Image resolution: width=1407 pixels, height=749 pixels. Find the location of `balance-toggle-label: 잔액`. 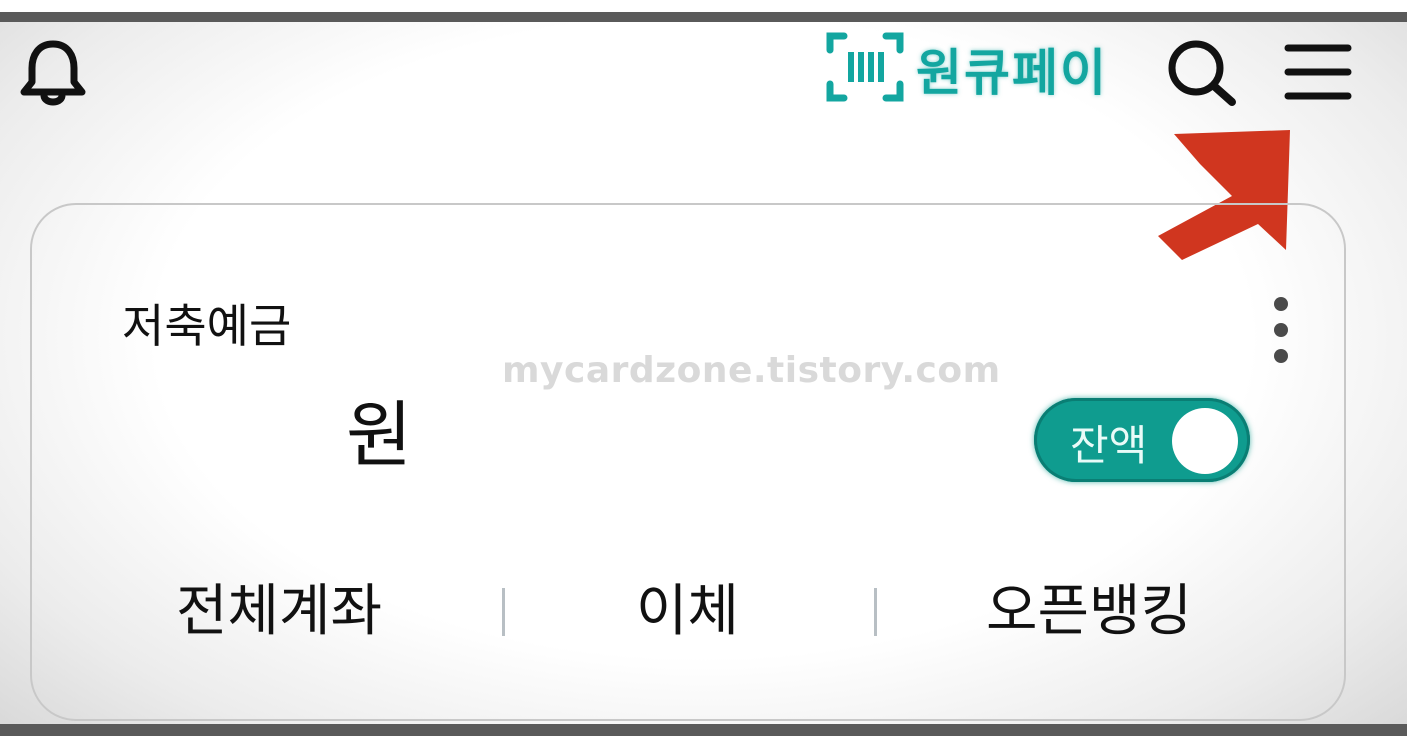

balance-toggle-label: 잔액 is located at coordinates (1109, 445).